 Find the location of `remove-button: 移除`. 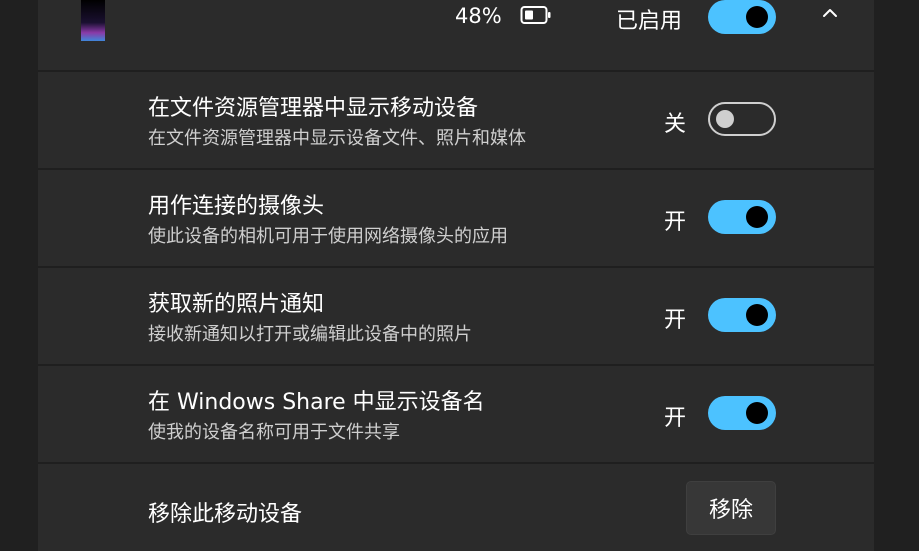

remove-button: 移除 is located at coordinates (731, 508).